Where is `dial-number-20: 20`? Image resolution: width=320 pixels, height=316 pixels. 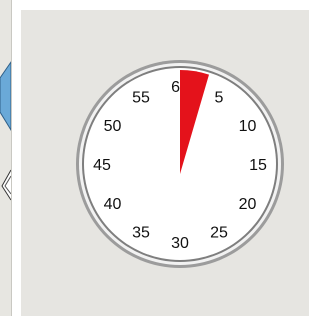 dial-number-20: 20 is located at coordinates (248, 204).